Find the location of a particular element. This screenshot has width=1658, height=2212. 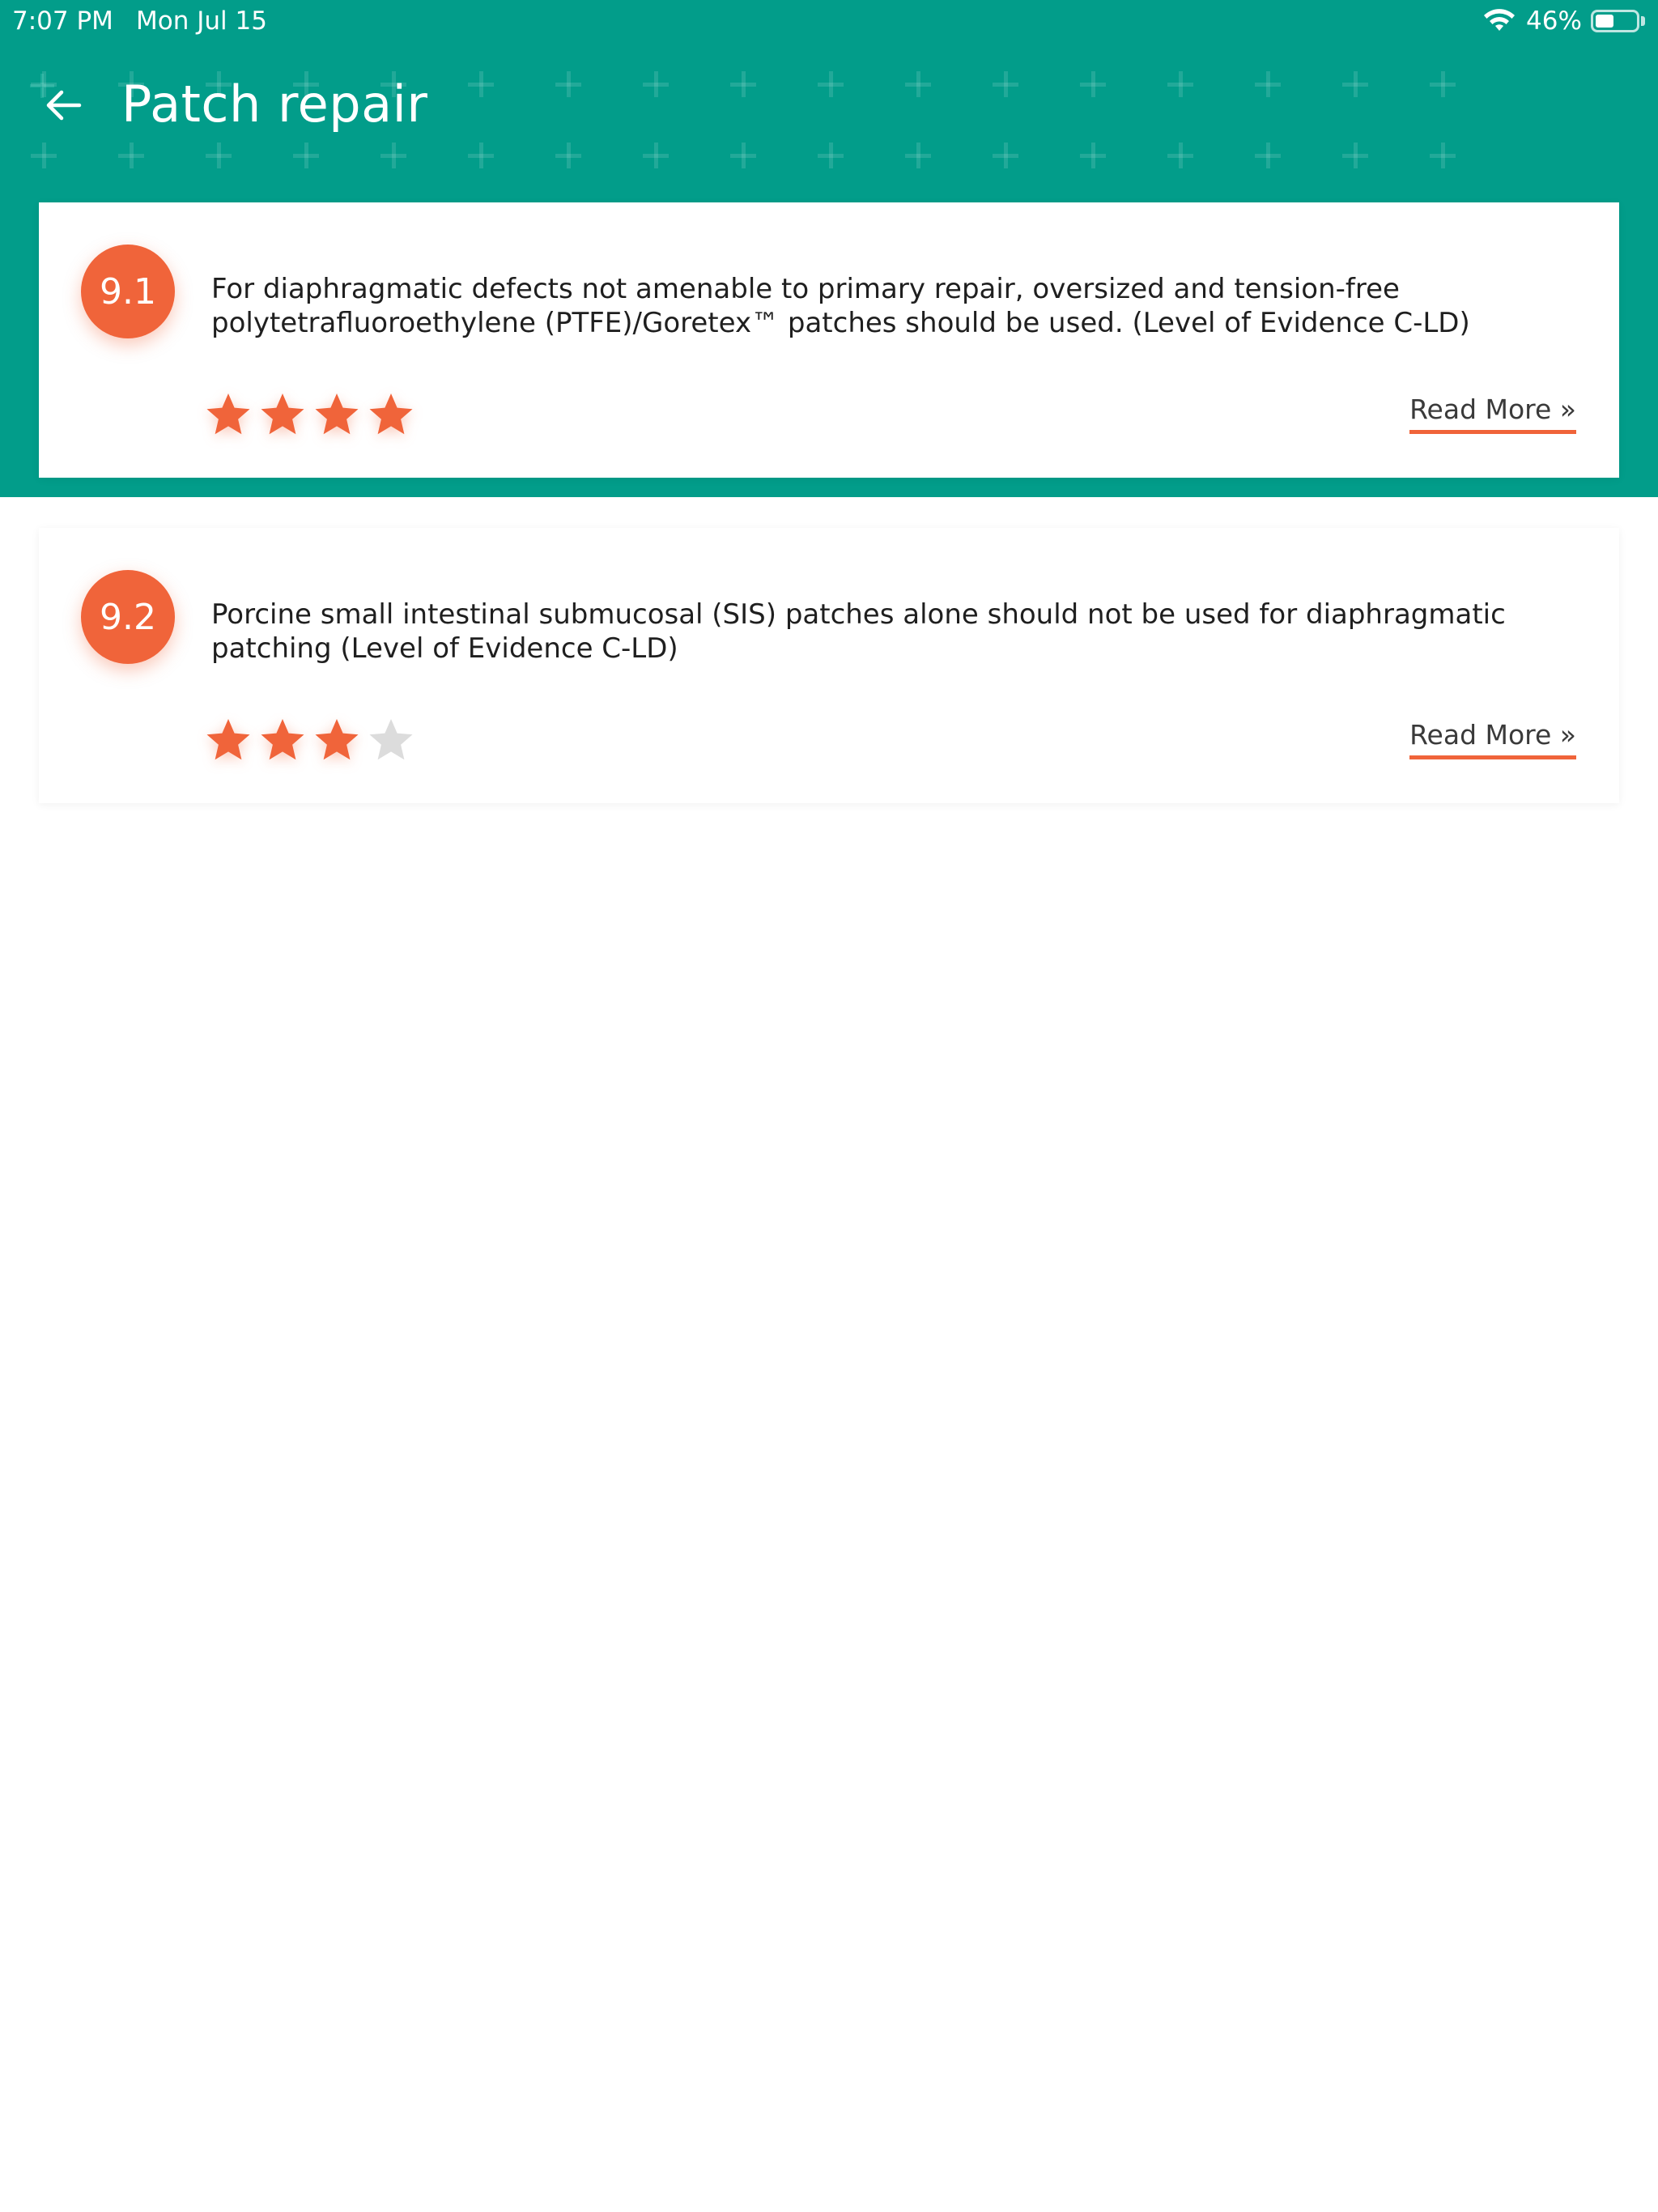

status-date: Mon Jul 15 is located at coordinates (201, 21).